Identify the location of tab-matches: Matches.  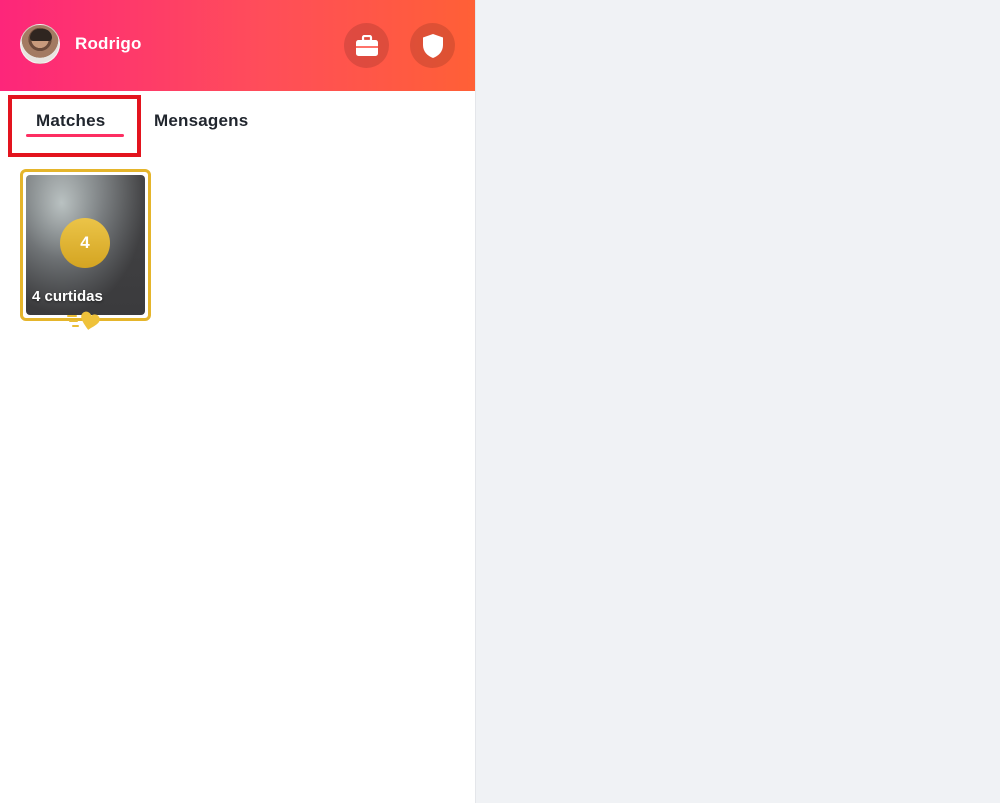
(70, 121).